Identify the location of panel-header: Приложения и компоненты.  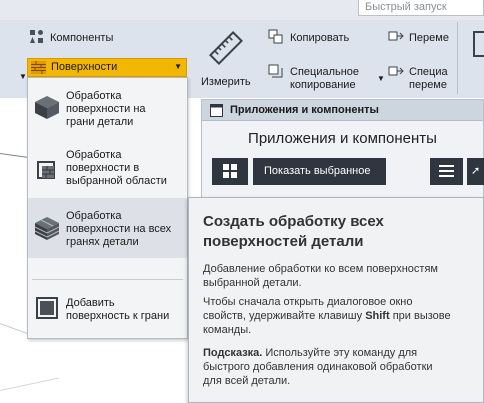
(342, 110).